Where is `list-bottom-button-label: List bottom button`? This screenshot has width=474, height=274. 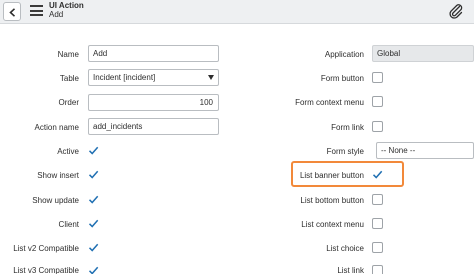 list-bottom-button-label: List bottom button is located at coordinates (332, 200).